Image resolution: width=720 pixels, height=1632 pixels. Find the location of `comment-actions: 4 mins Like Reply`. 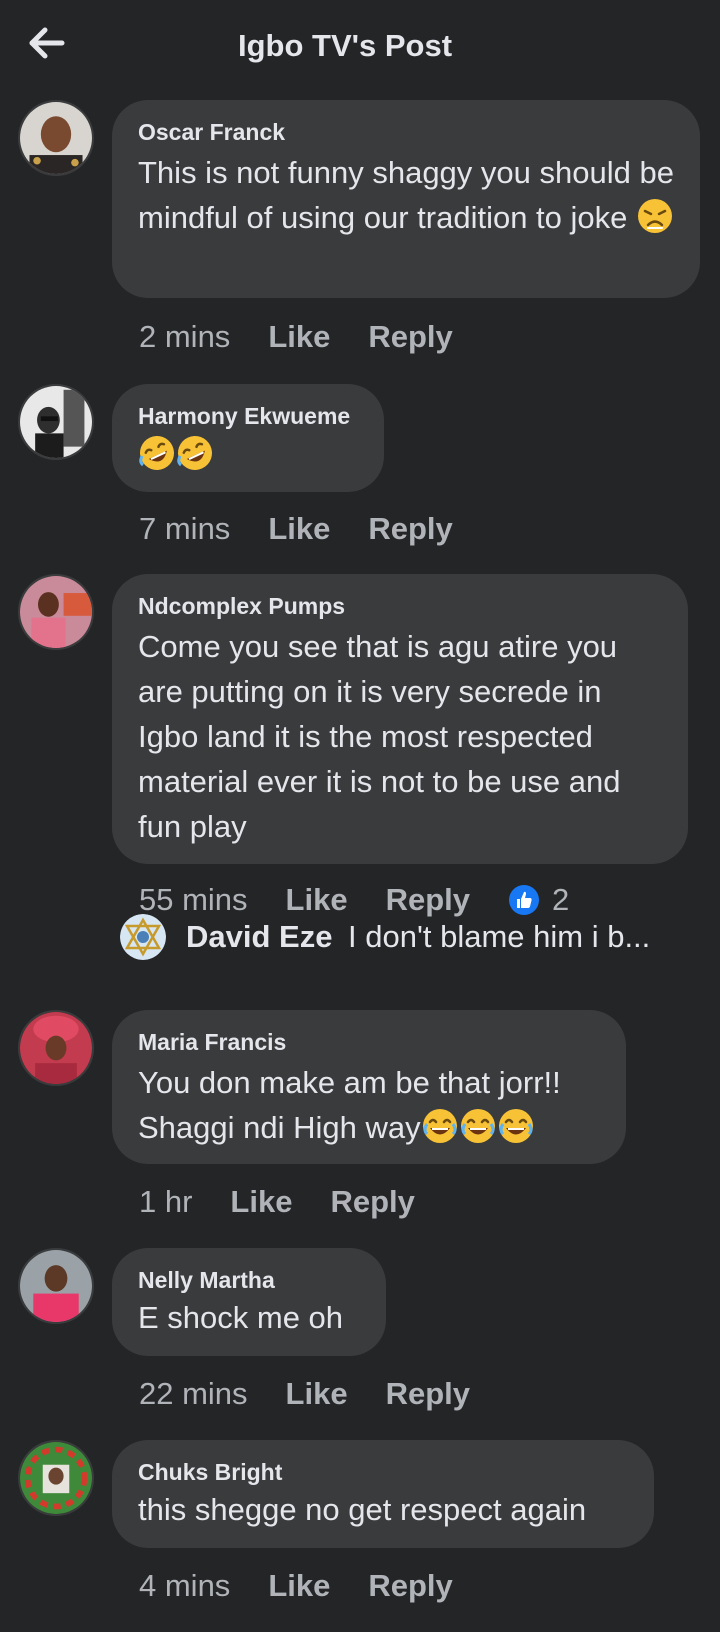

comment-actions: 4 mins Like Reply is located at coordinates (315, 1584).